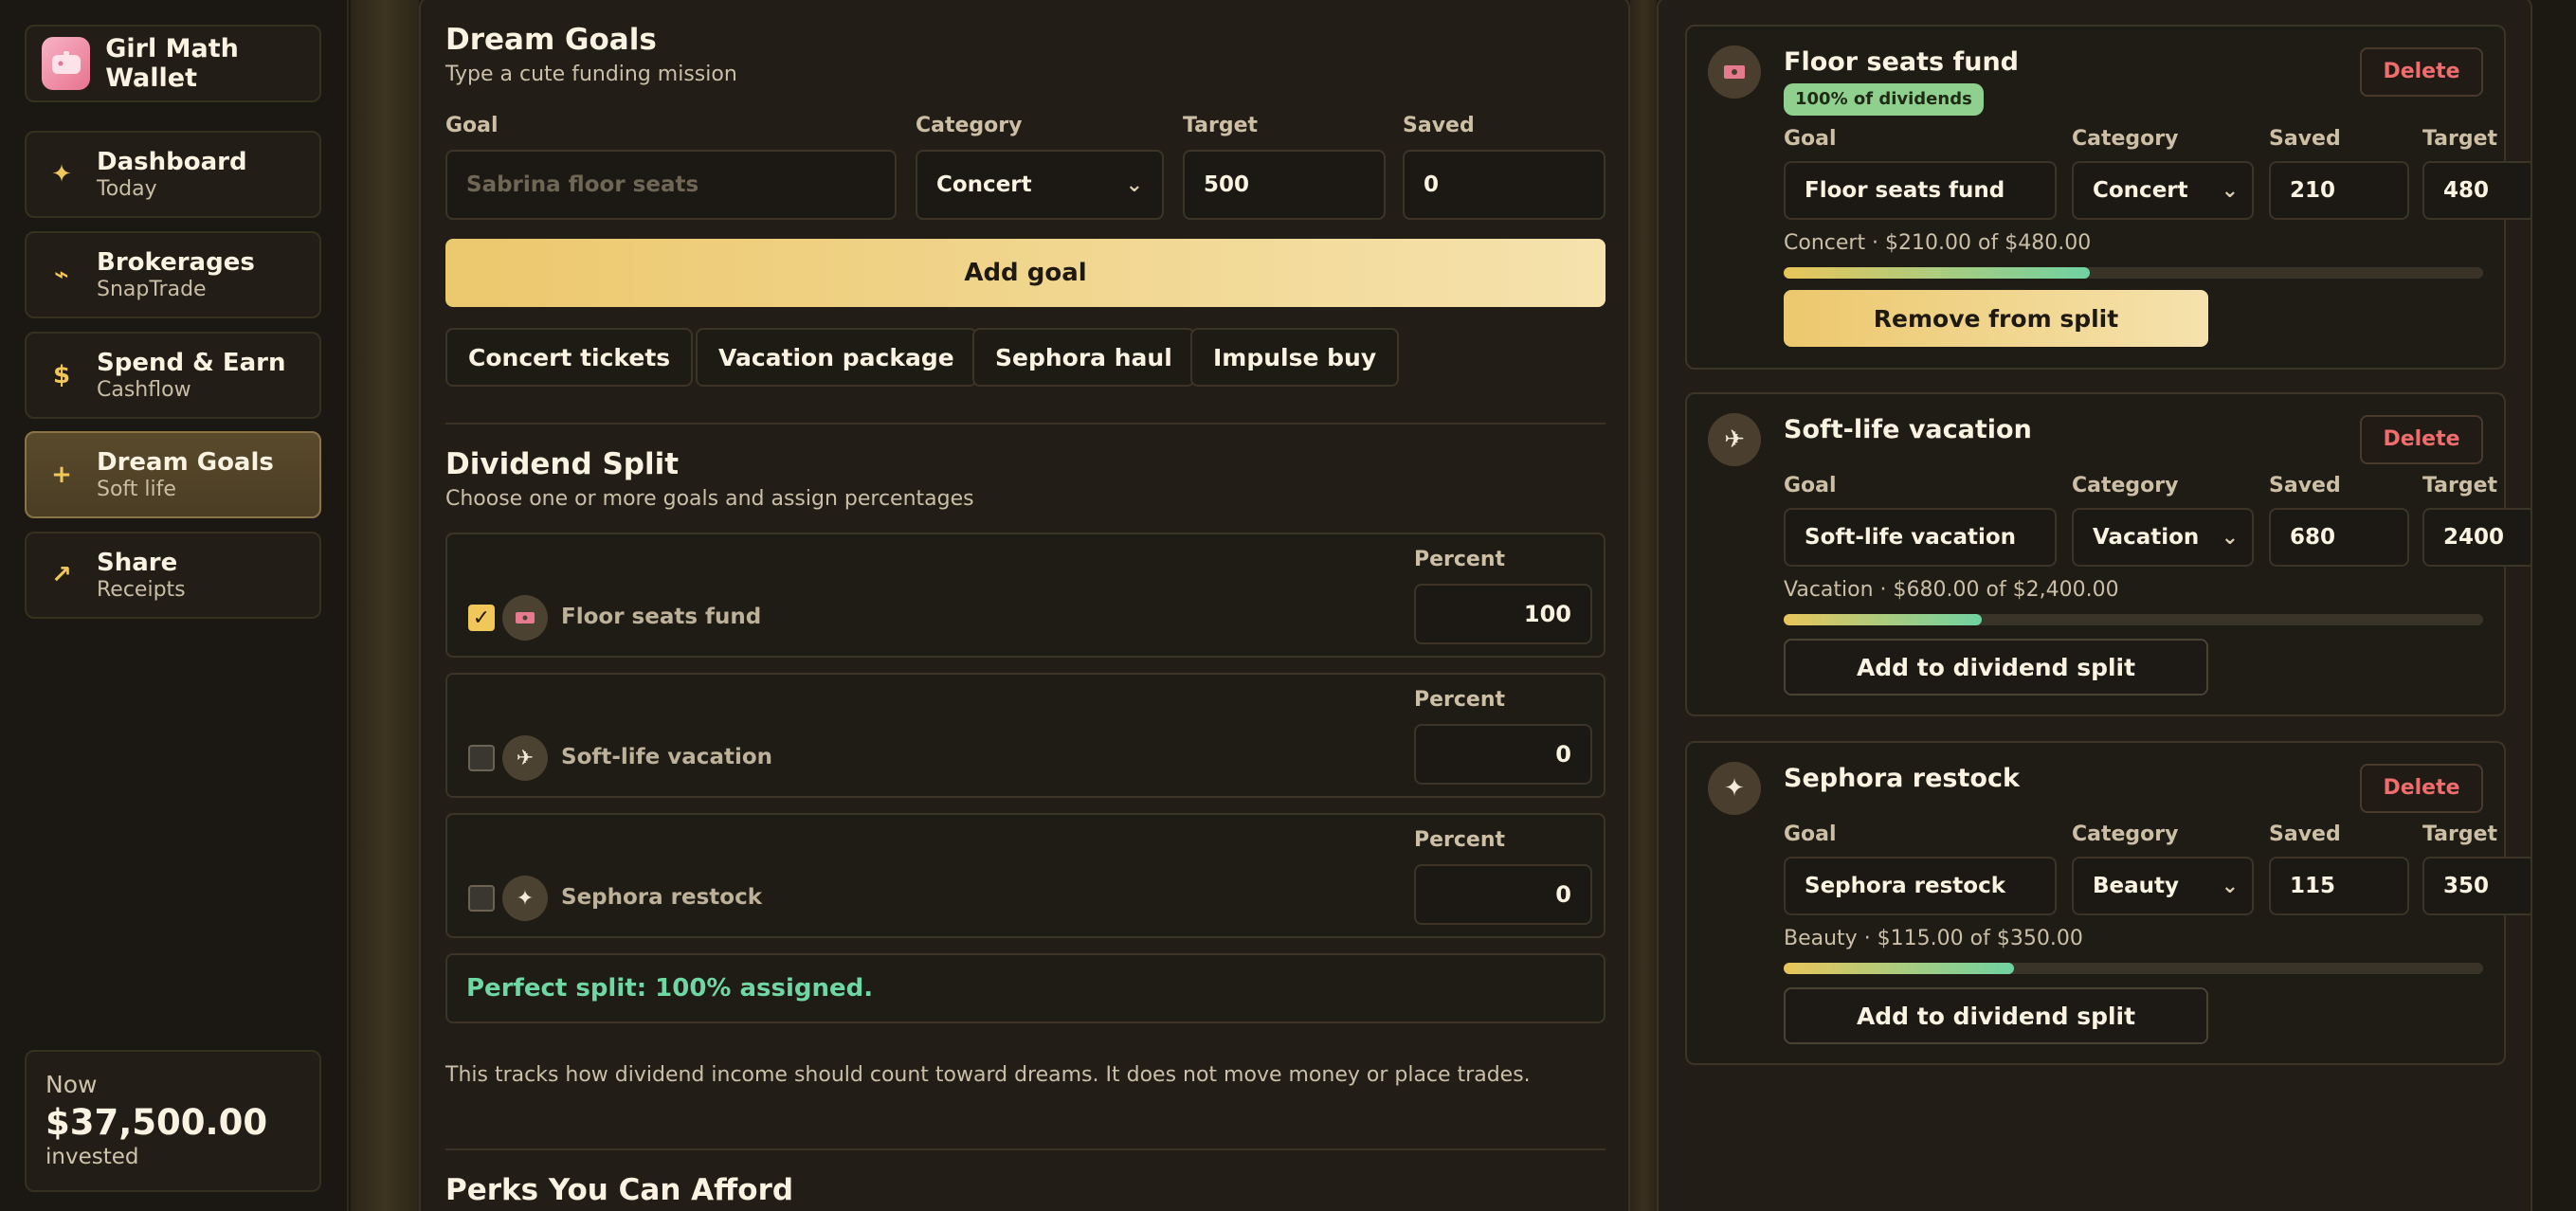  What do you see at coordinates (1884, 99) in the screenshot?
I see `dividend-badge: 100% of dividends` at bounding box center [1884, 99].